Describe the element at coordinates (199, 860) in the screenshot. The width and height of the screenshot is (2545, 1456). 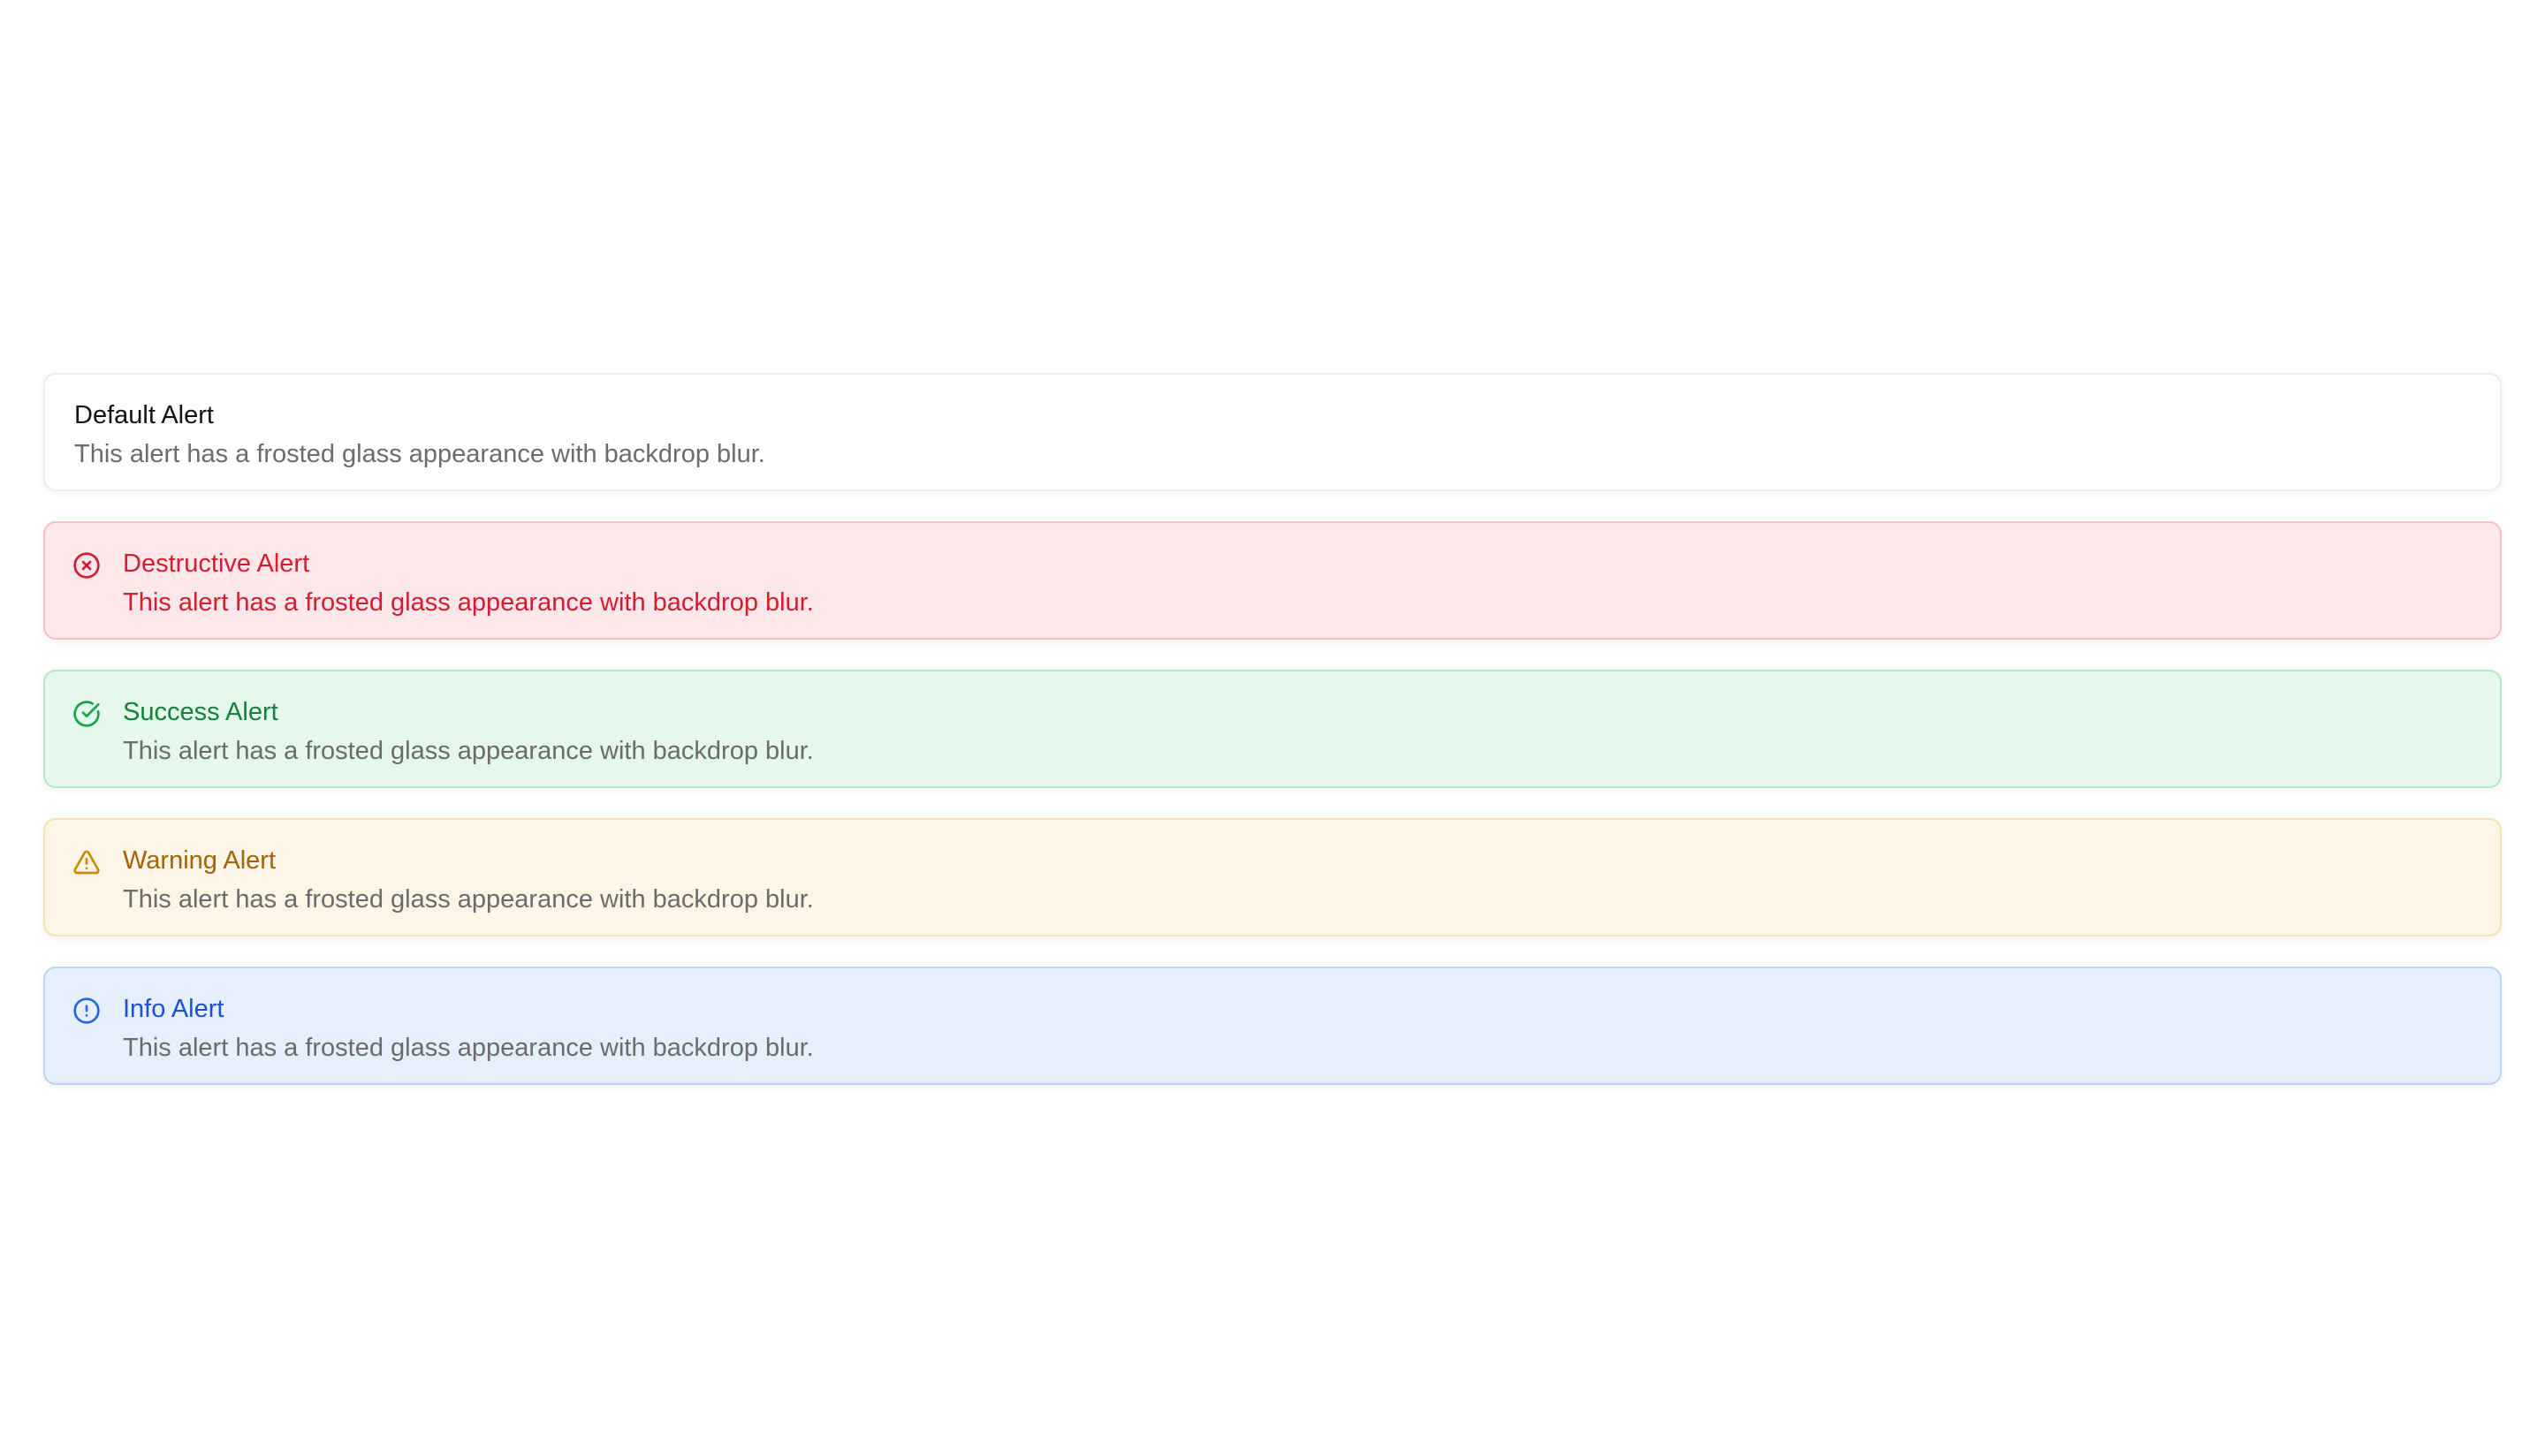
I see `warning-alert-title: Warning Alert` at that location.